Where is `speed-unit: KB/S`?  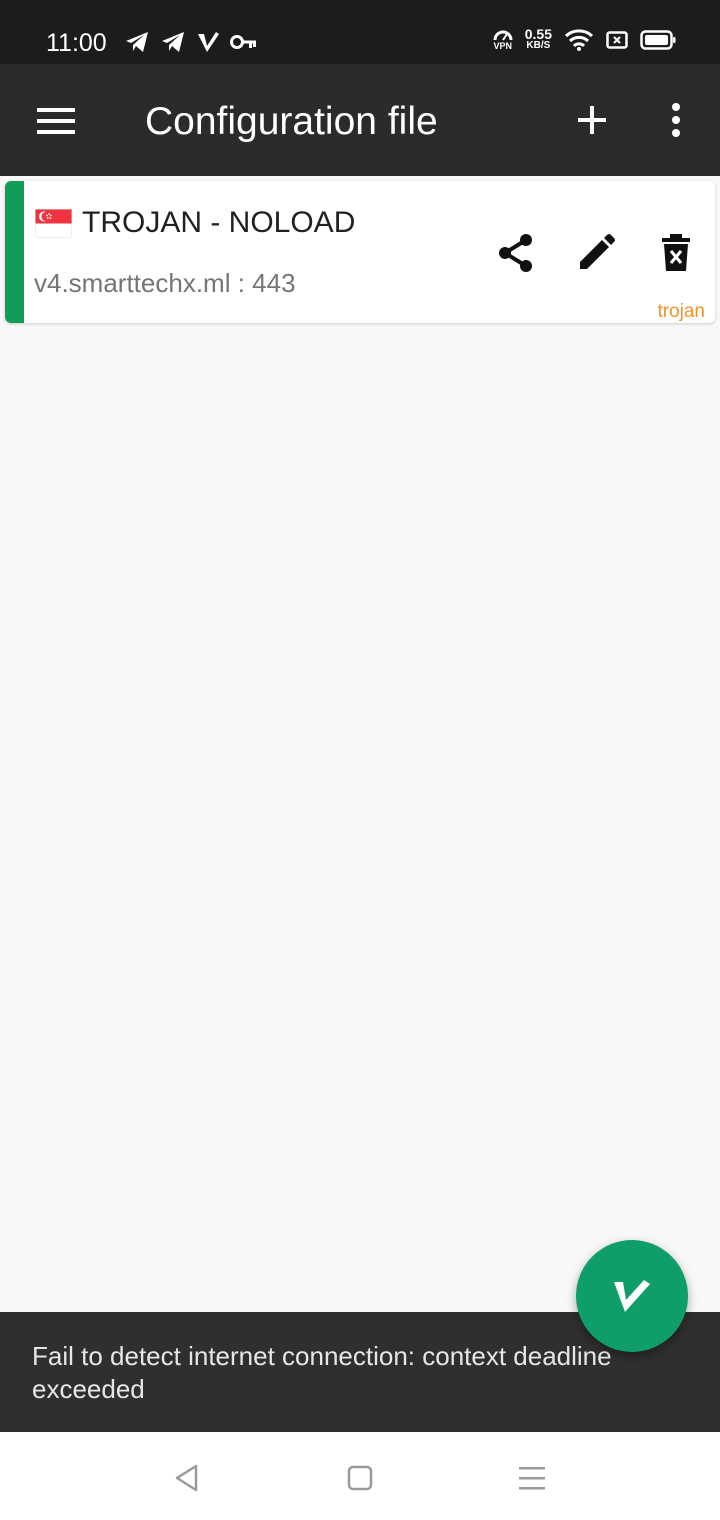
speed-unit: KB/S is located at coordinates (538, 45).